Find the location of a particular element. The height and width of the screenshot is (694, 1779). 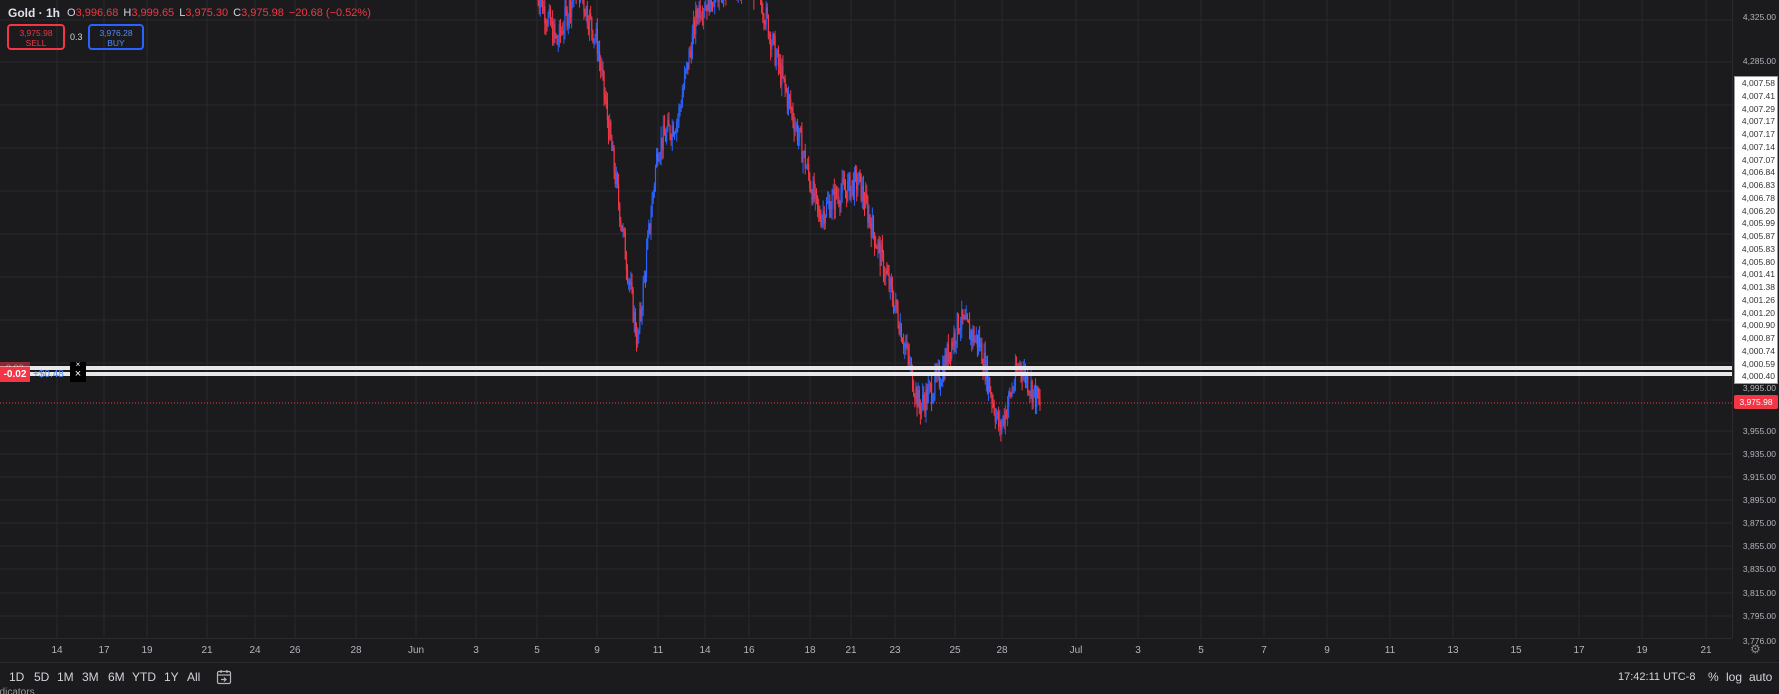

position-pnl: +$0.48 is located at coordinates (48, 374).